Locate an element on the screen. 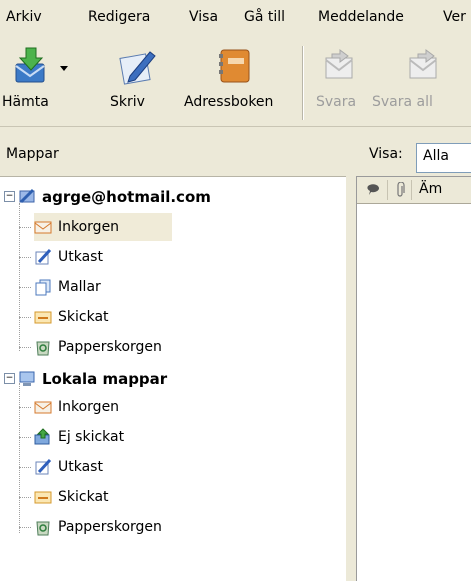  collapse-account-toggle: − is located at coordinates (9, 196).